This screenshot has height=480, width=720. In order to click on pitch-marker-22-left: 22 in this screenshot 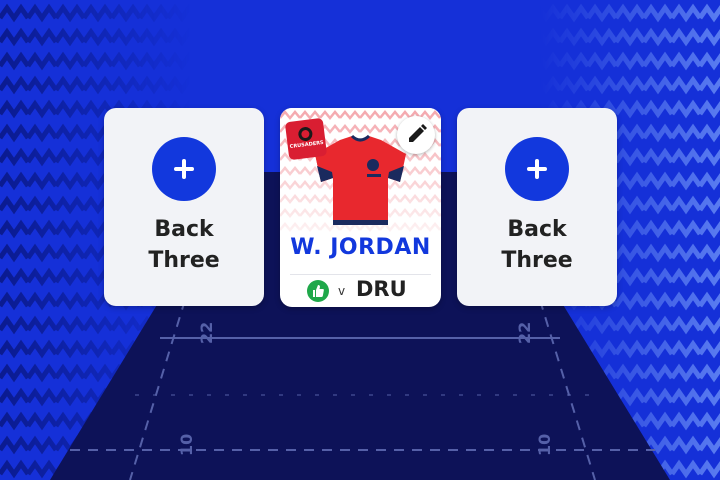, I will do `click(206, 333)`.